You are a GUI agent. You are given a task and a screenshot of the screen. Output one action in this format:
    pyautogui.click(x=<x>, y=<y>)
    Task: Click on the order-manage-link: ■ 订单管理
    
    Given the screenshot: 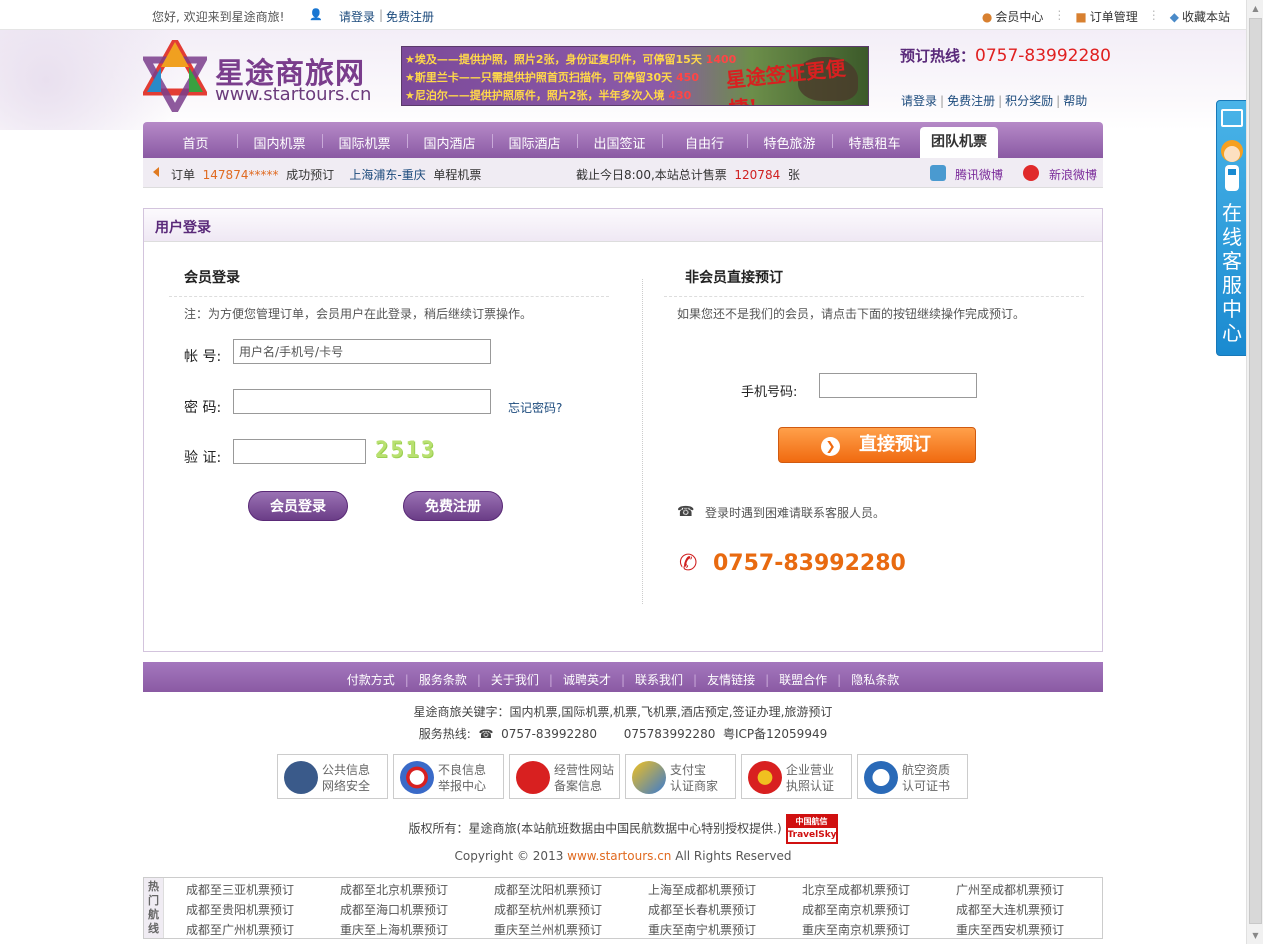 What is the action you would take?
    pyautogui.click(x=1106, y=16)
    